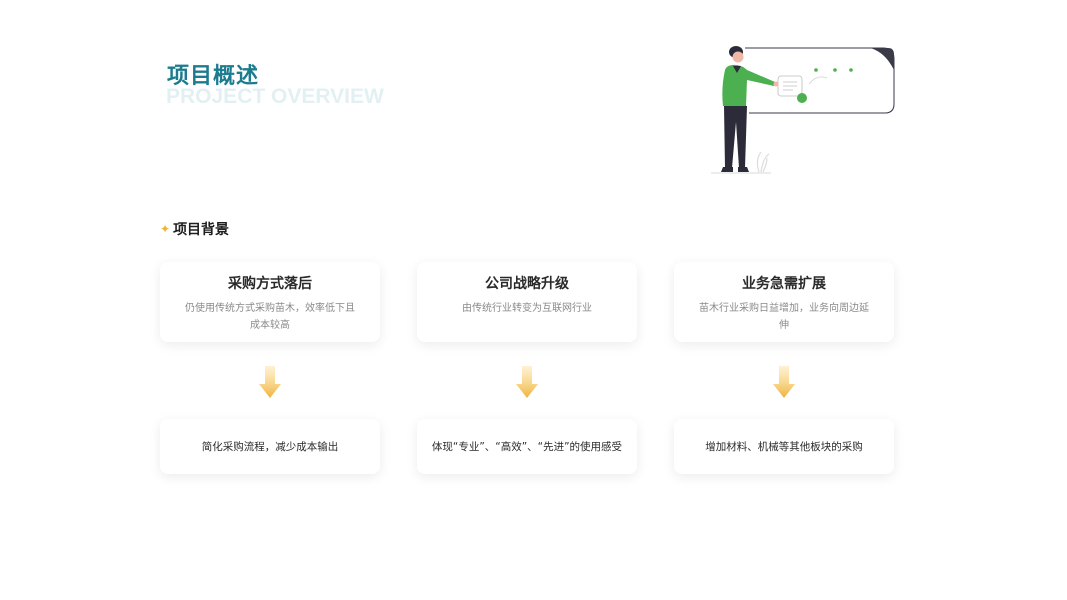  I want to click on person-hand, so click(776, 84).